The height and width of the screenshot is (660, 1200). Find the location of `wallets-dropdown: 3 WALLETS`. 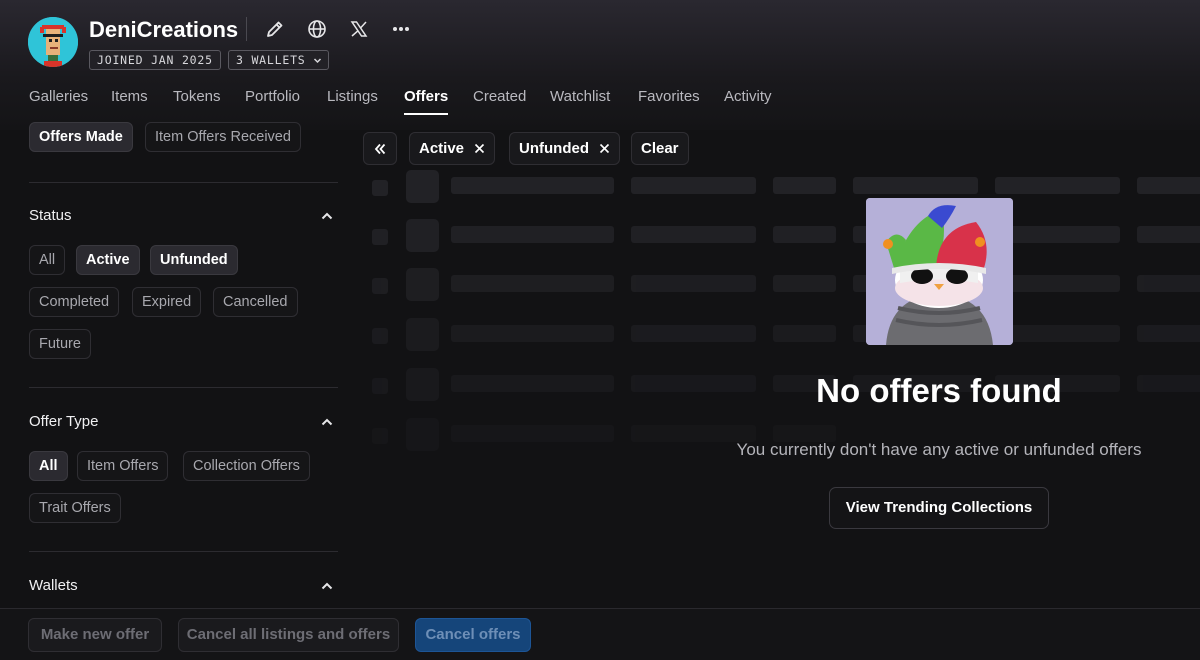

wallets-dropdown: 3 WALLETS is located at coordinates (278, 60).